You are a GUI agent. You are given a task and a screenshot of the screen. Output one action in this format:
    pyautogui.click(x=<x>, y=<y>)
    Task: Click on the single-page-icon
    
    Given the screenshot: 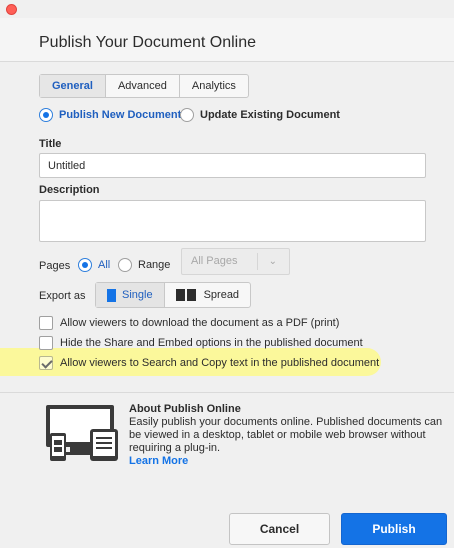 What is the action you would take?
    pyautogui.click(x=111, y=295)
    